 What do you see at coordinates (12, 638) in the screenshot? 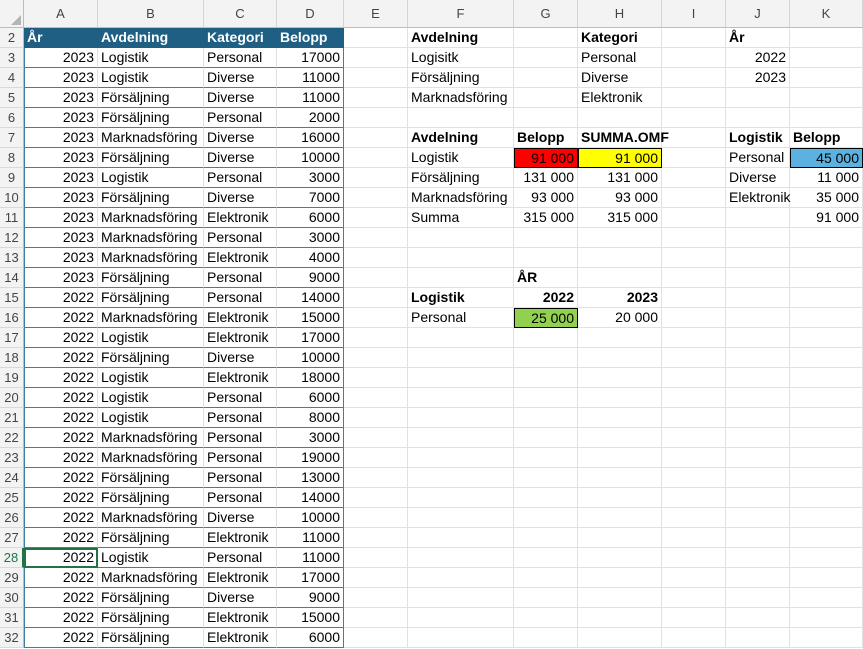
I see `row-header-32: 32` at bounding box center [12, 638].